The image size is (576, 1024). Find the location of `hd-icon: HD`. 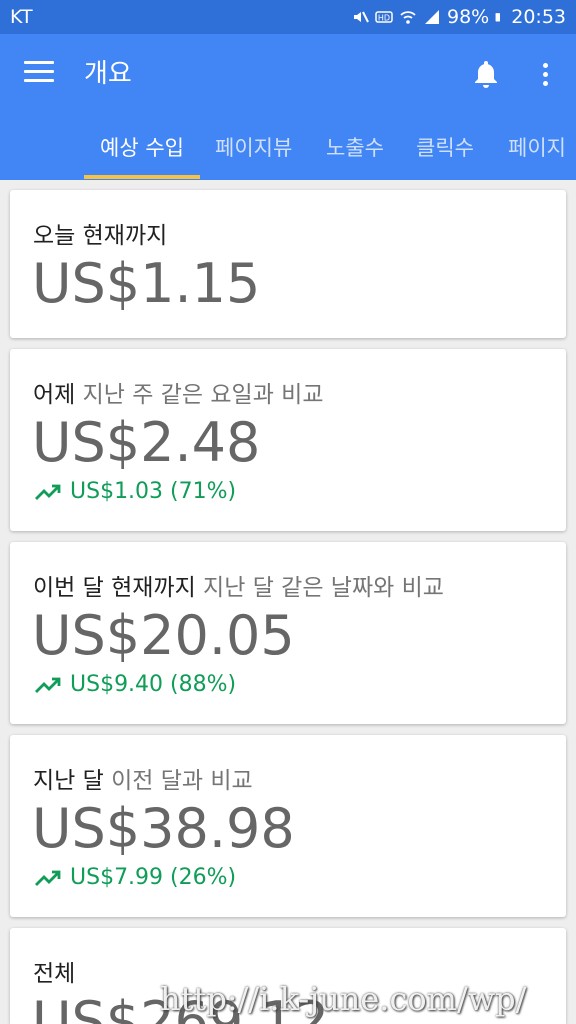

hd-icon: HD is located at coordinates (384, 17).